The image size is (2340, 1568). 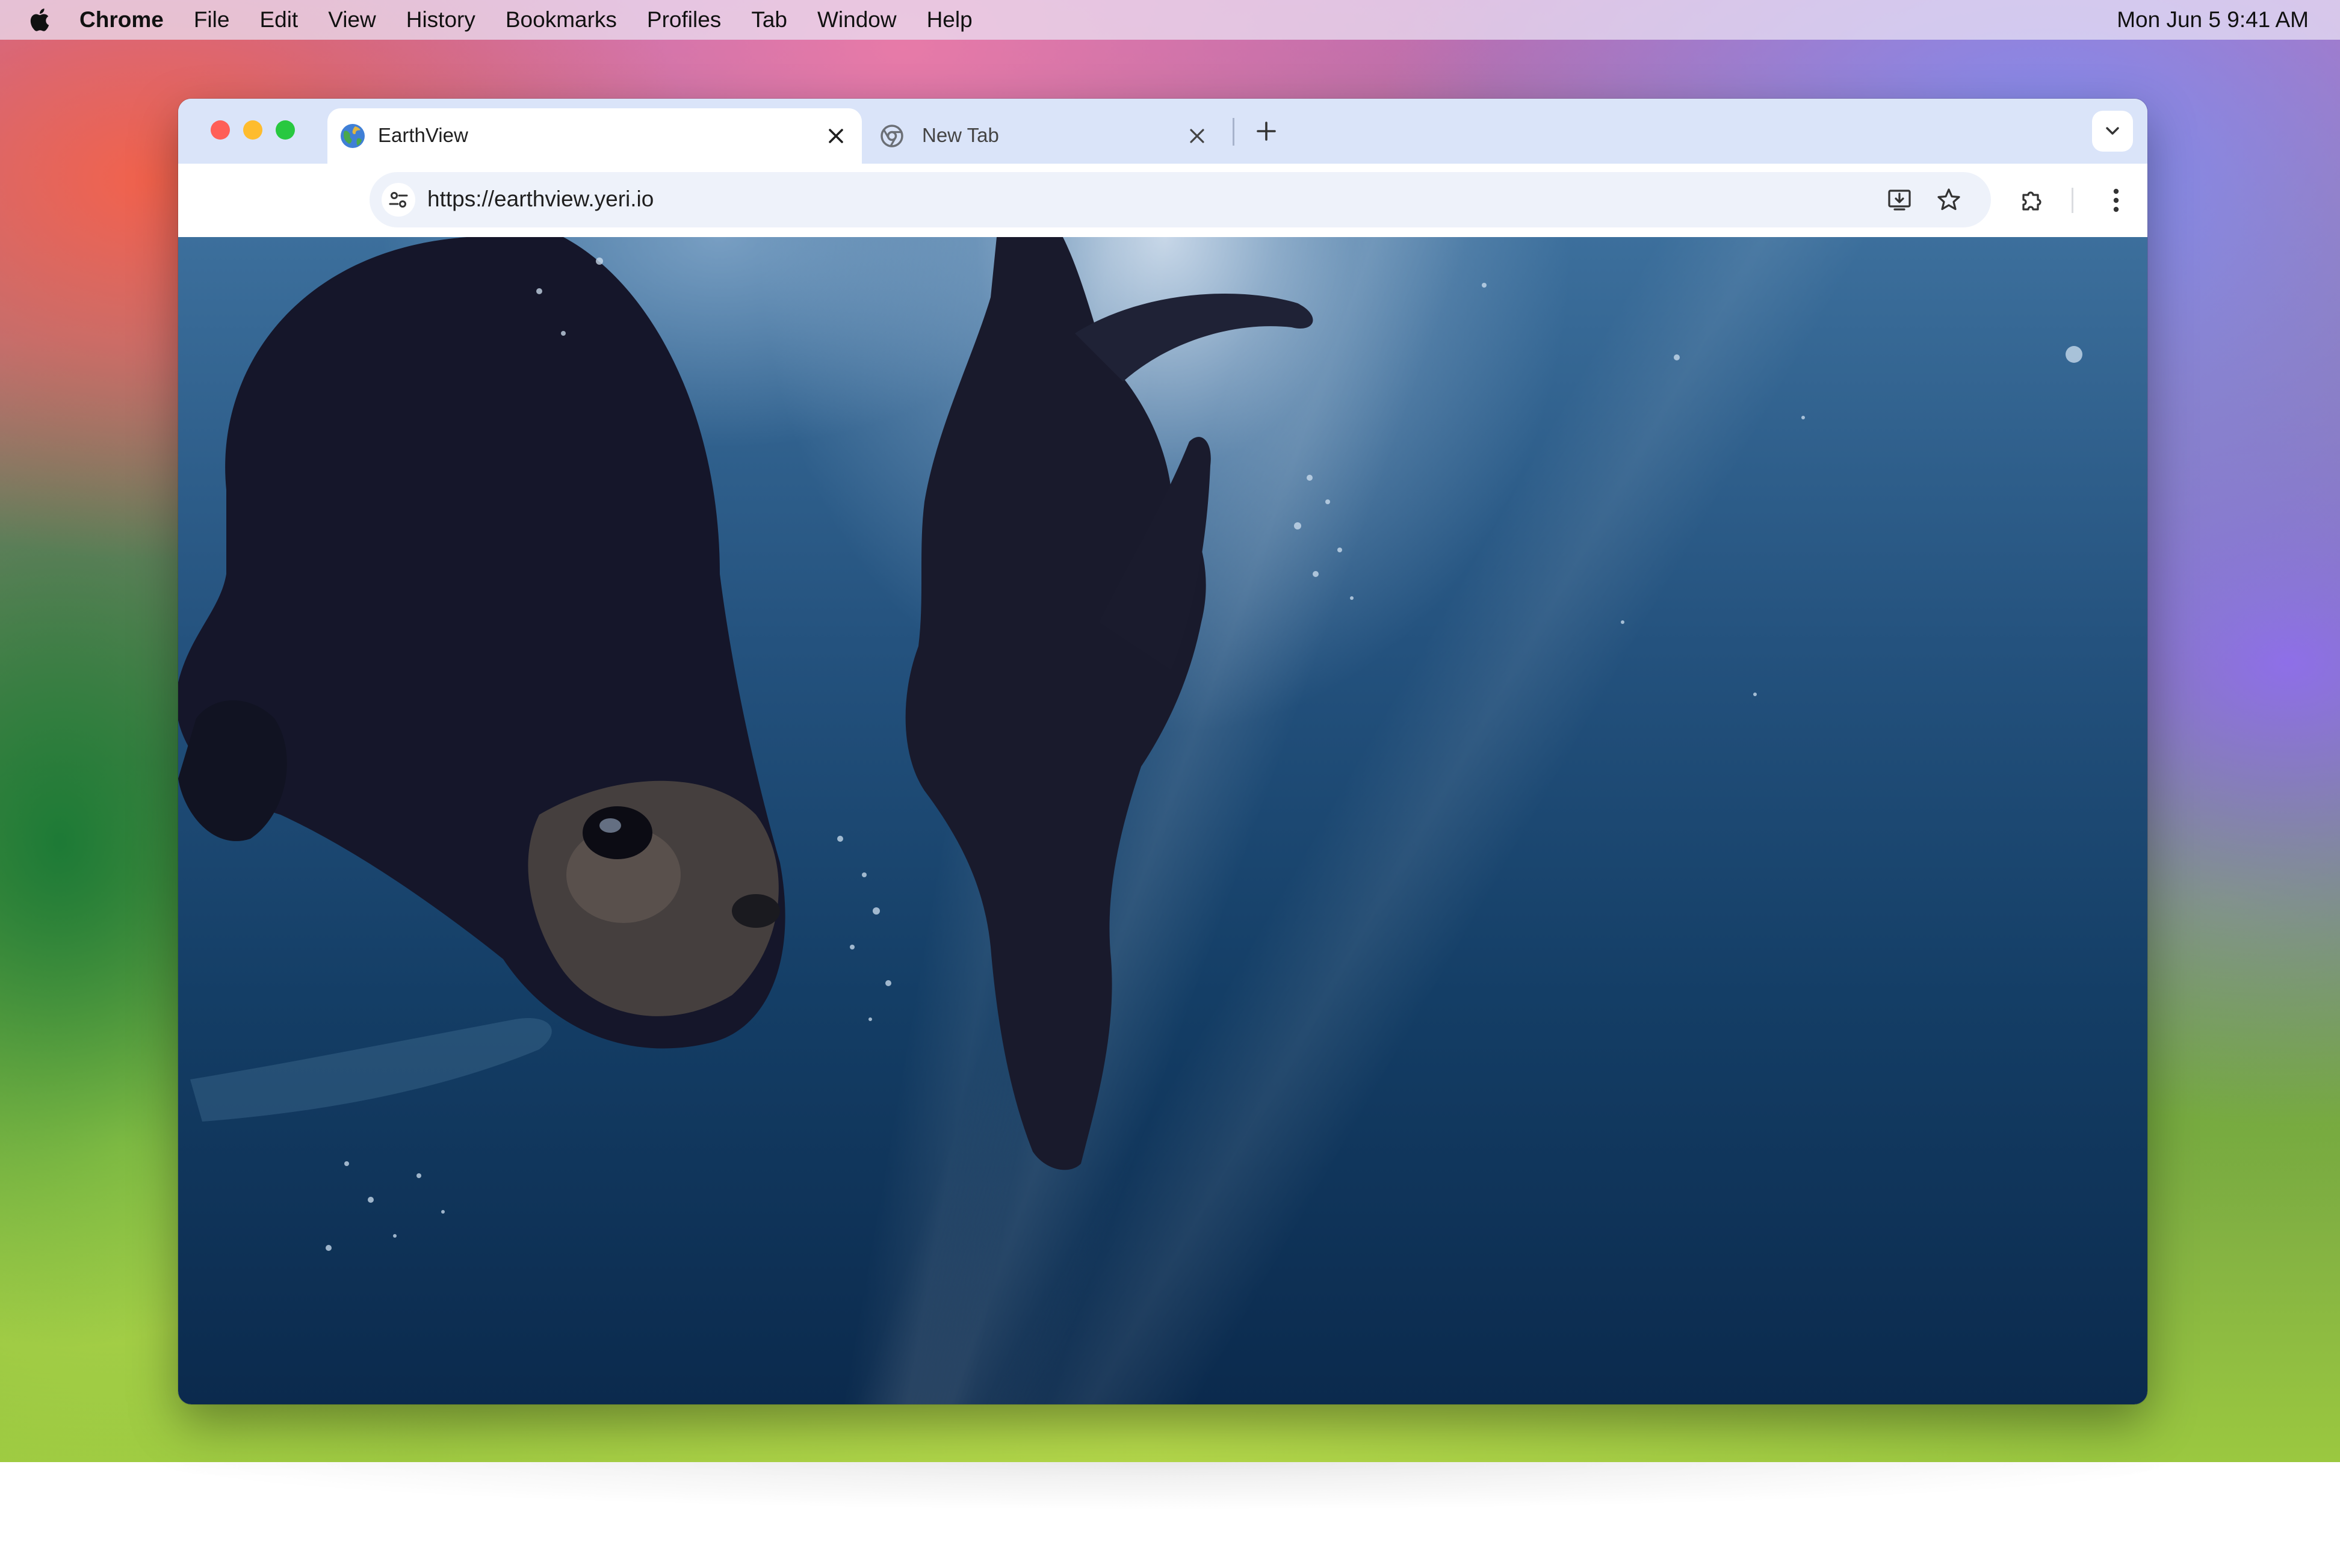 I want to click on site-info-button, so click(x=398, y=200).